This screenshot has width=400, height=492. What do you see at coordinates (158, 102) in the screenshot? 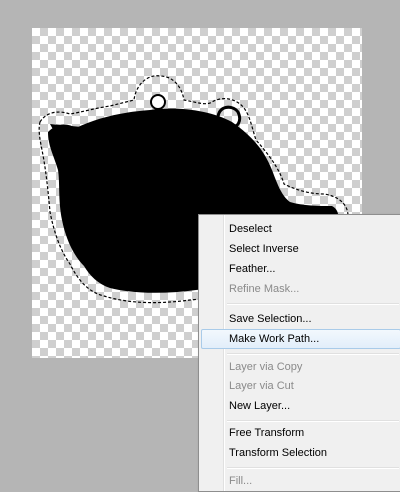
I see `keyring-loop` at bounding box center [158, 102].